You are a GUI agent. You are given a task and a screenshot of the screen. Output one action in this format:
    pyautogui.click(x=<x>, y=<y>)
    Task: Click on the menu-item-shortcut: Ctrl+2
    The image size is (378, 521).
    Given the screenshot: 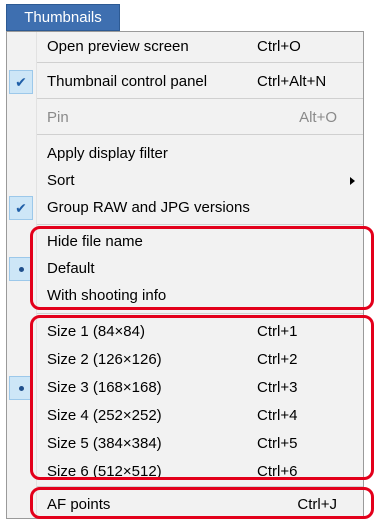 What is the action you would take?
    pyautogui.click(x=277, y=359)
    